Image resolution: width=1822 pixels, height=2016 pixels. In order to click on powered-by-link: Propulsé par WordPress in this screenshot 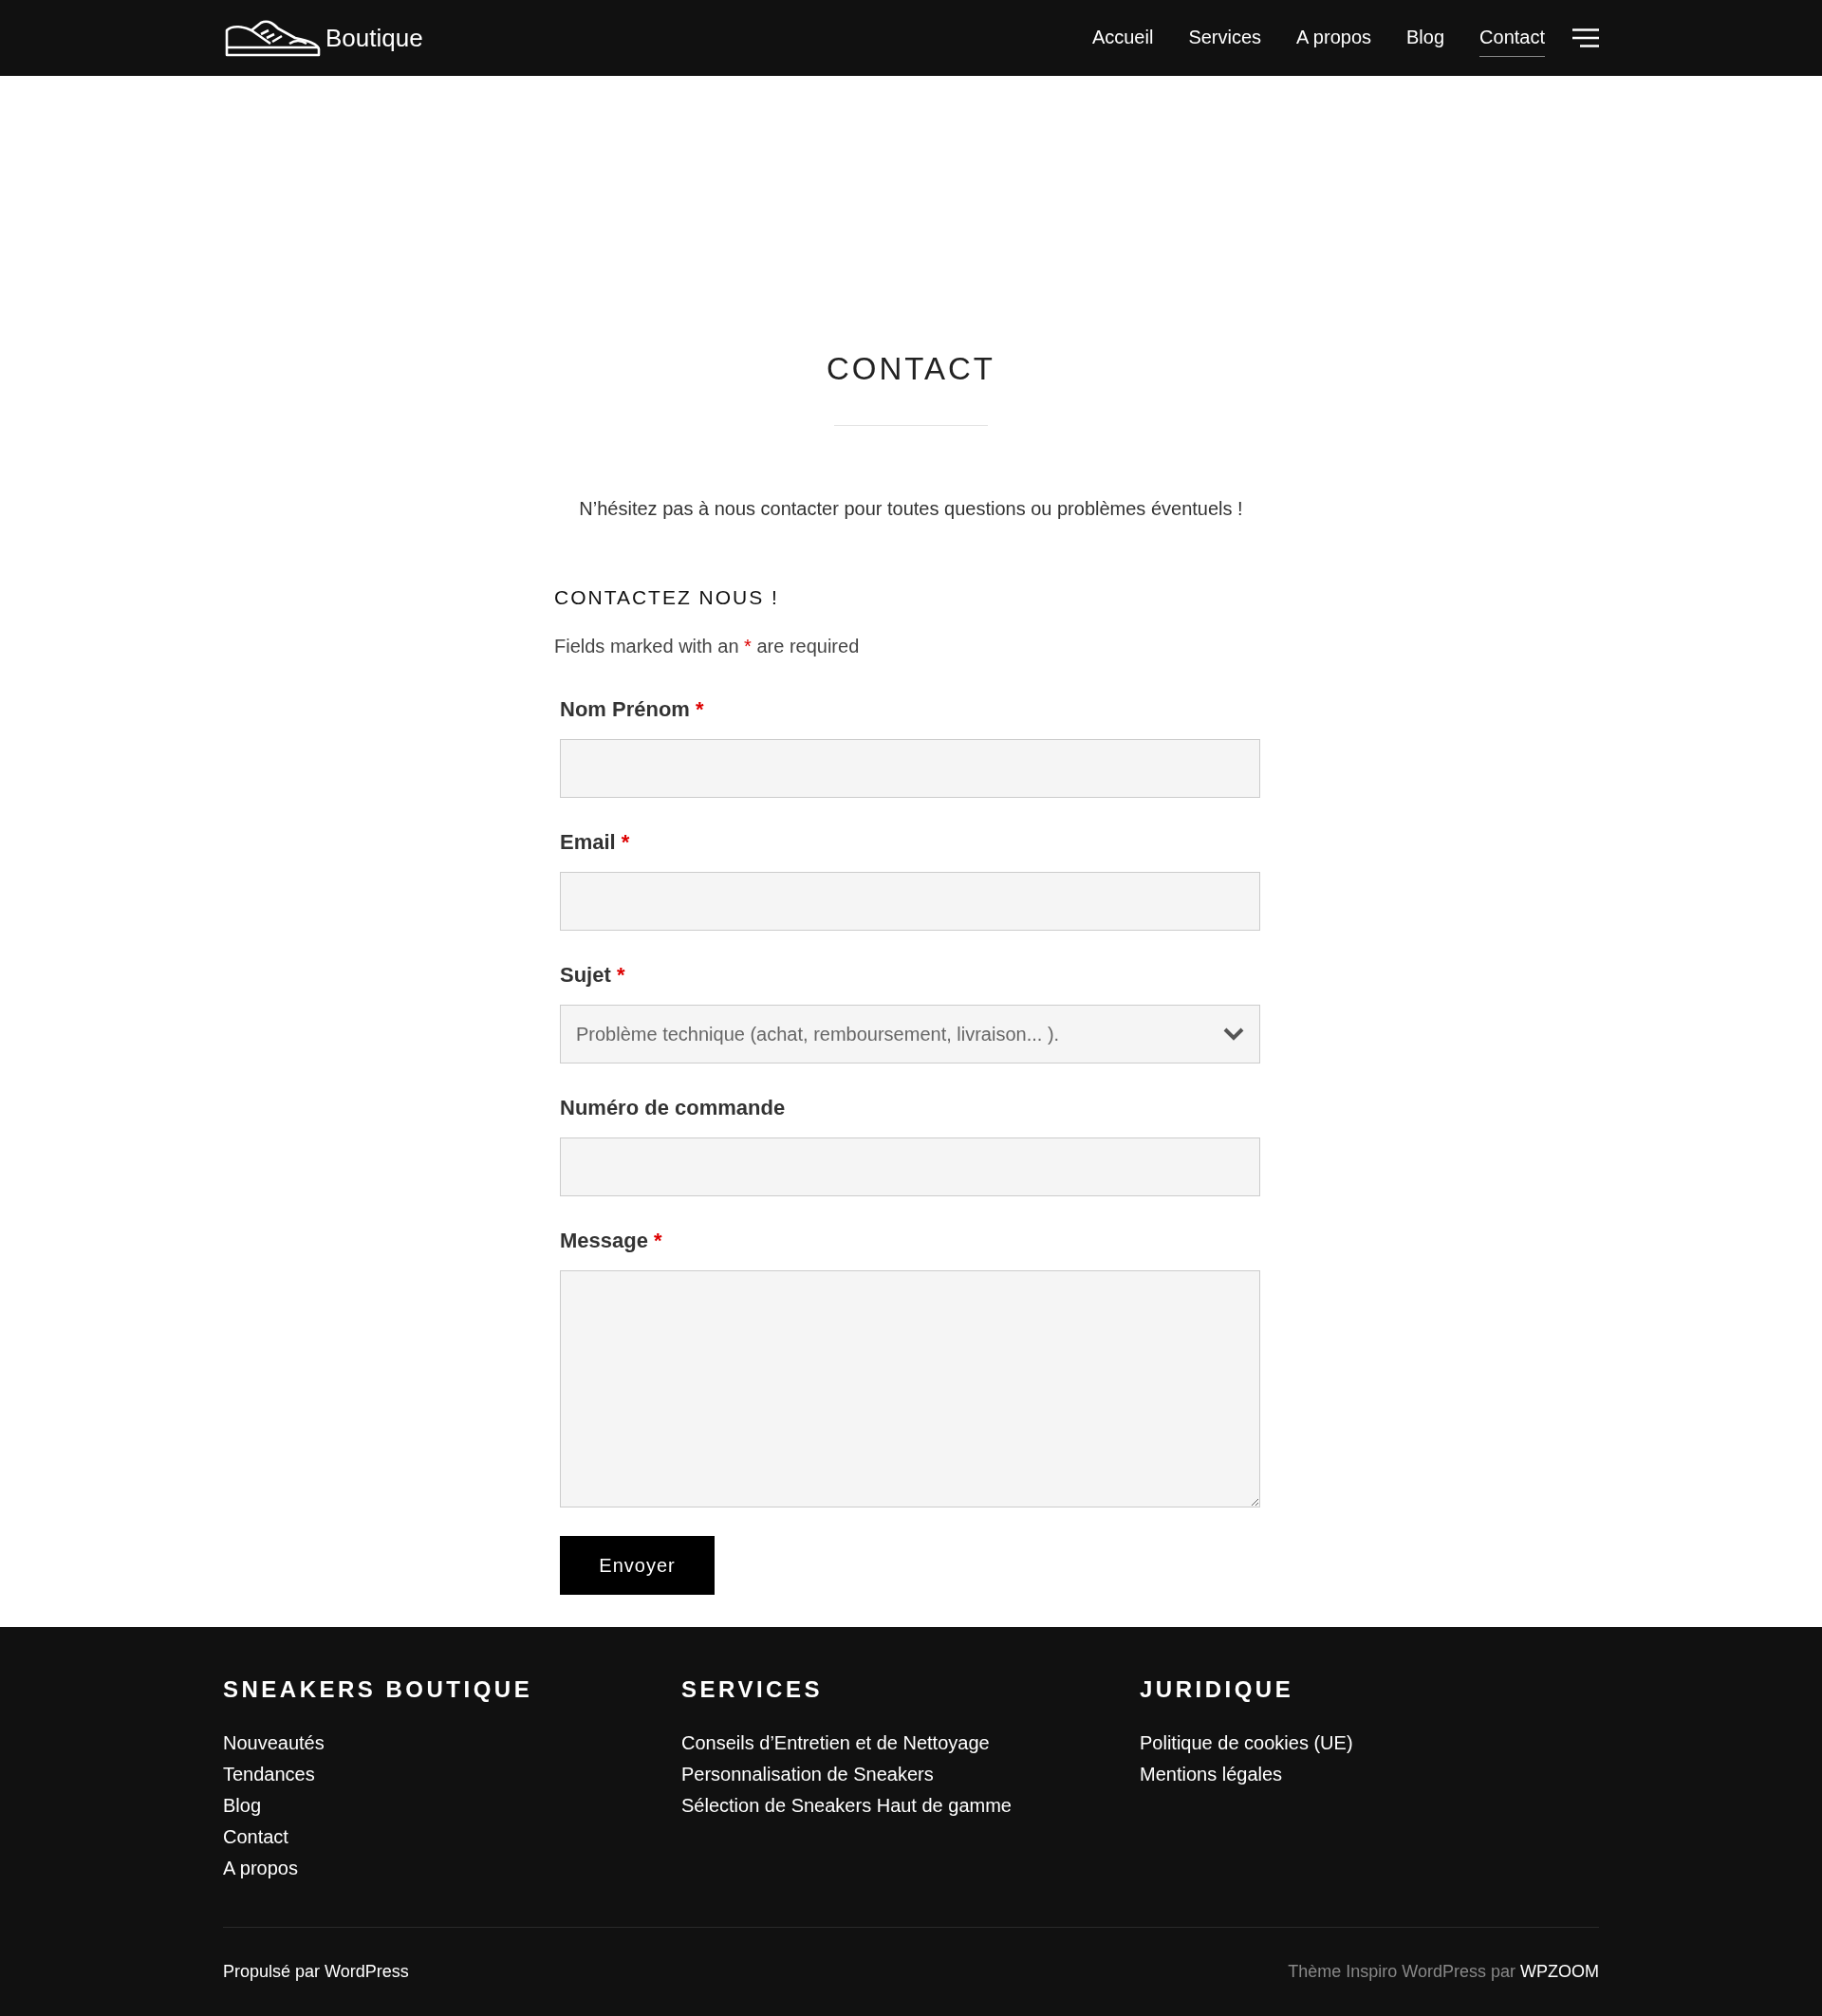, I will do `click(316, 1972)`.